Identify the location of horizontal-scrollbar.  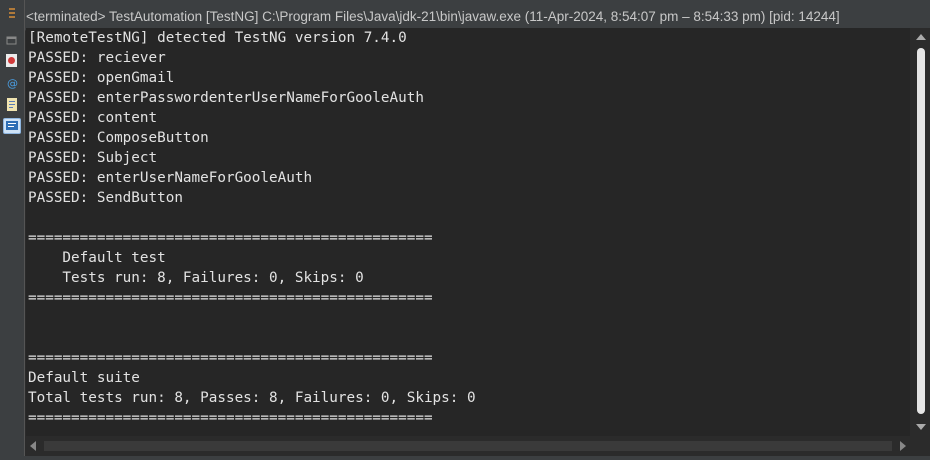
(468, 446).